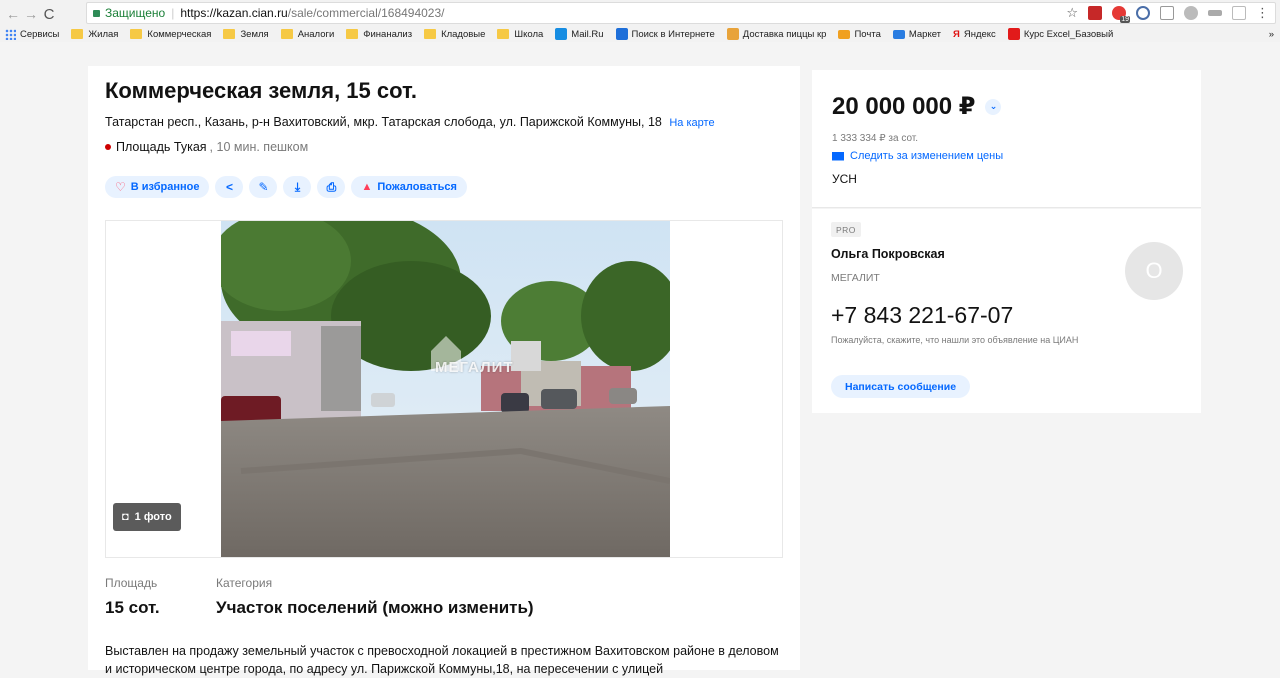 The width and height of the screenshot is (1280, 678). What do you see at coordinates (244, 583) in the screenshot?
I see `spec-category-label: Категория` at bounding box center [244, 583].